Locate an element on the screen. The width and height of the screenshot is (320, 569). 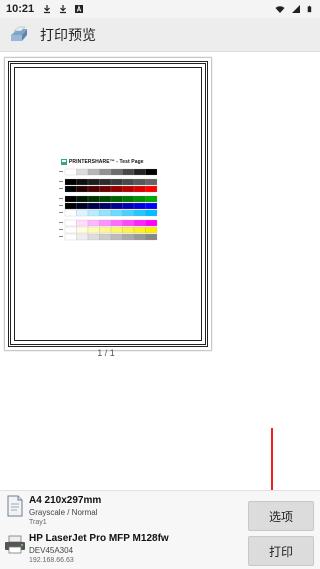
status-icons-left is located at coordinates (63, 9).